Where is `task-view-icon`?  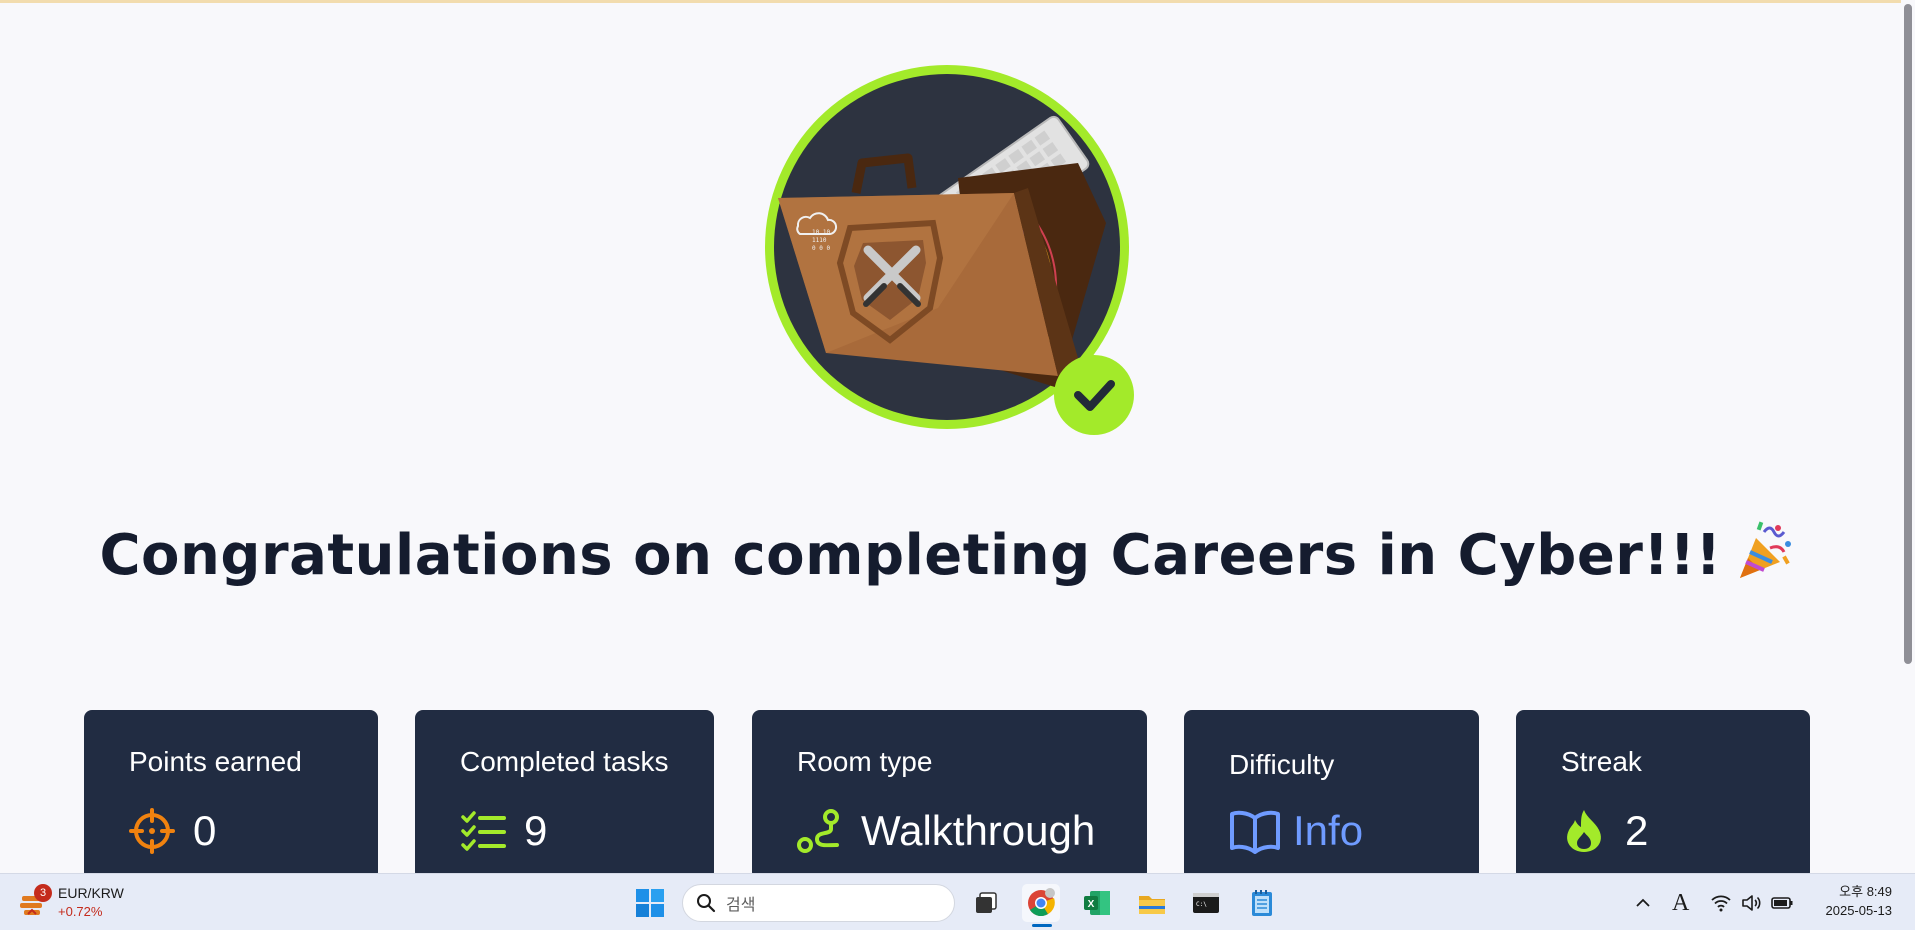 task-view-icon is located at coordinates (986, 902).